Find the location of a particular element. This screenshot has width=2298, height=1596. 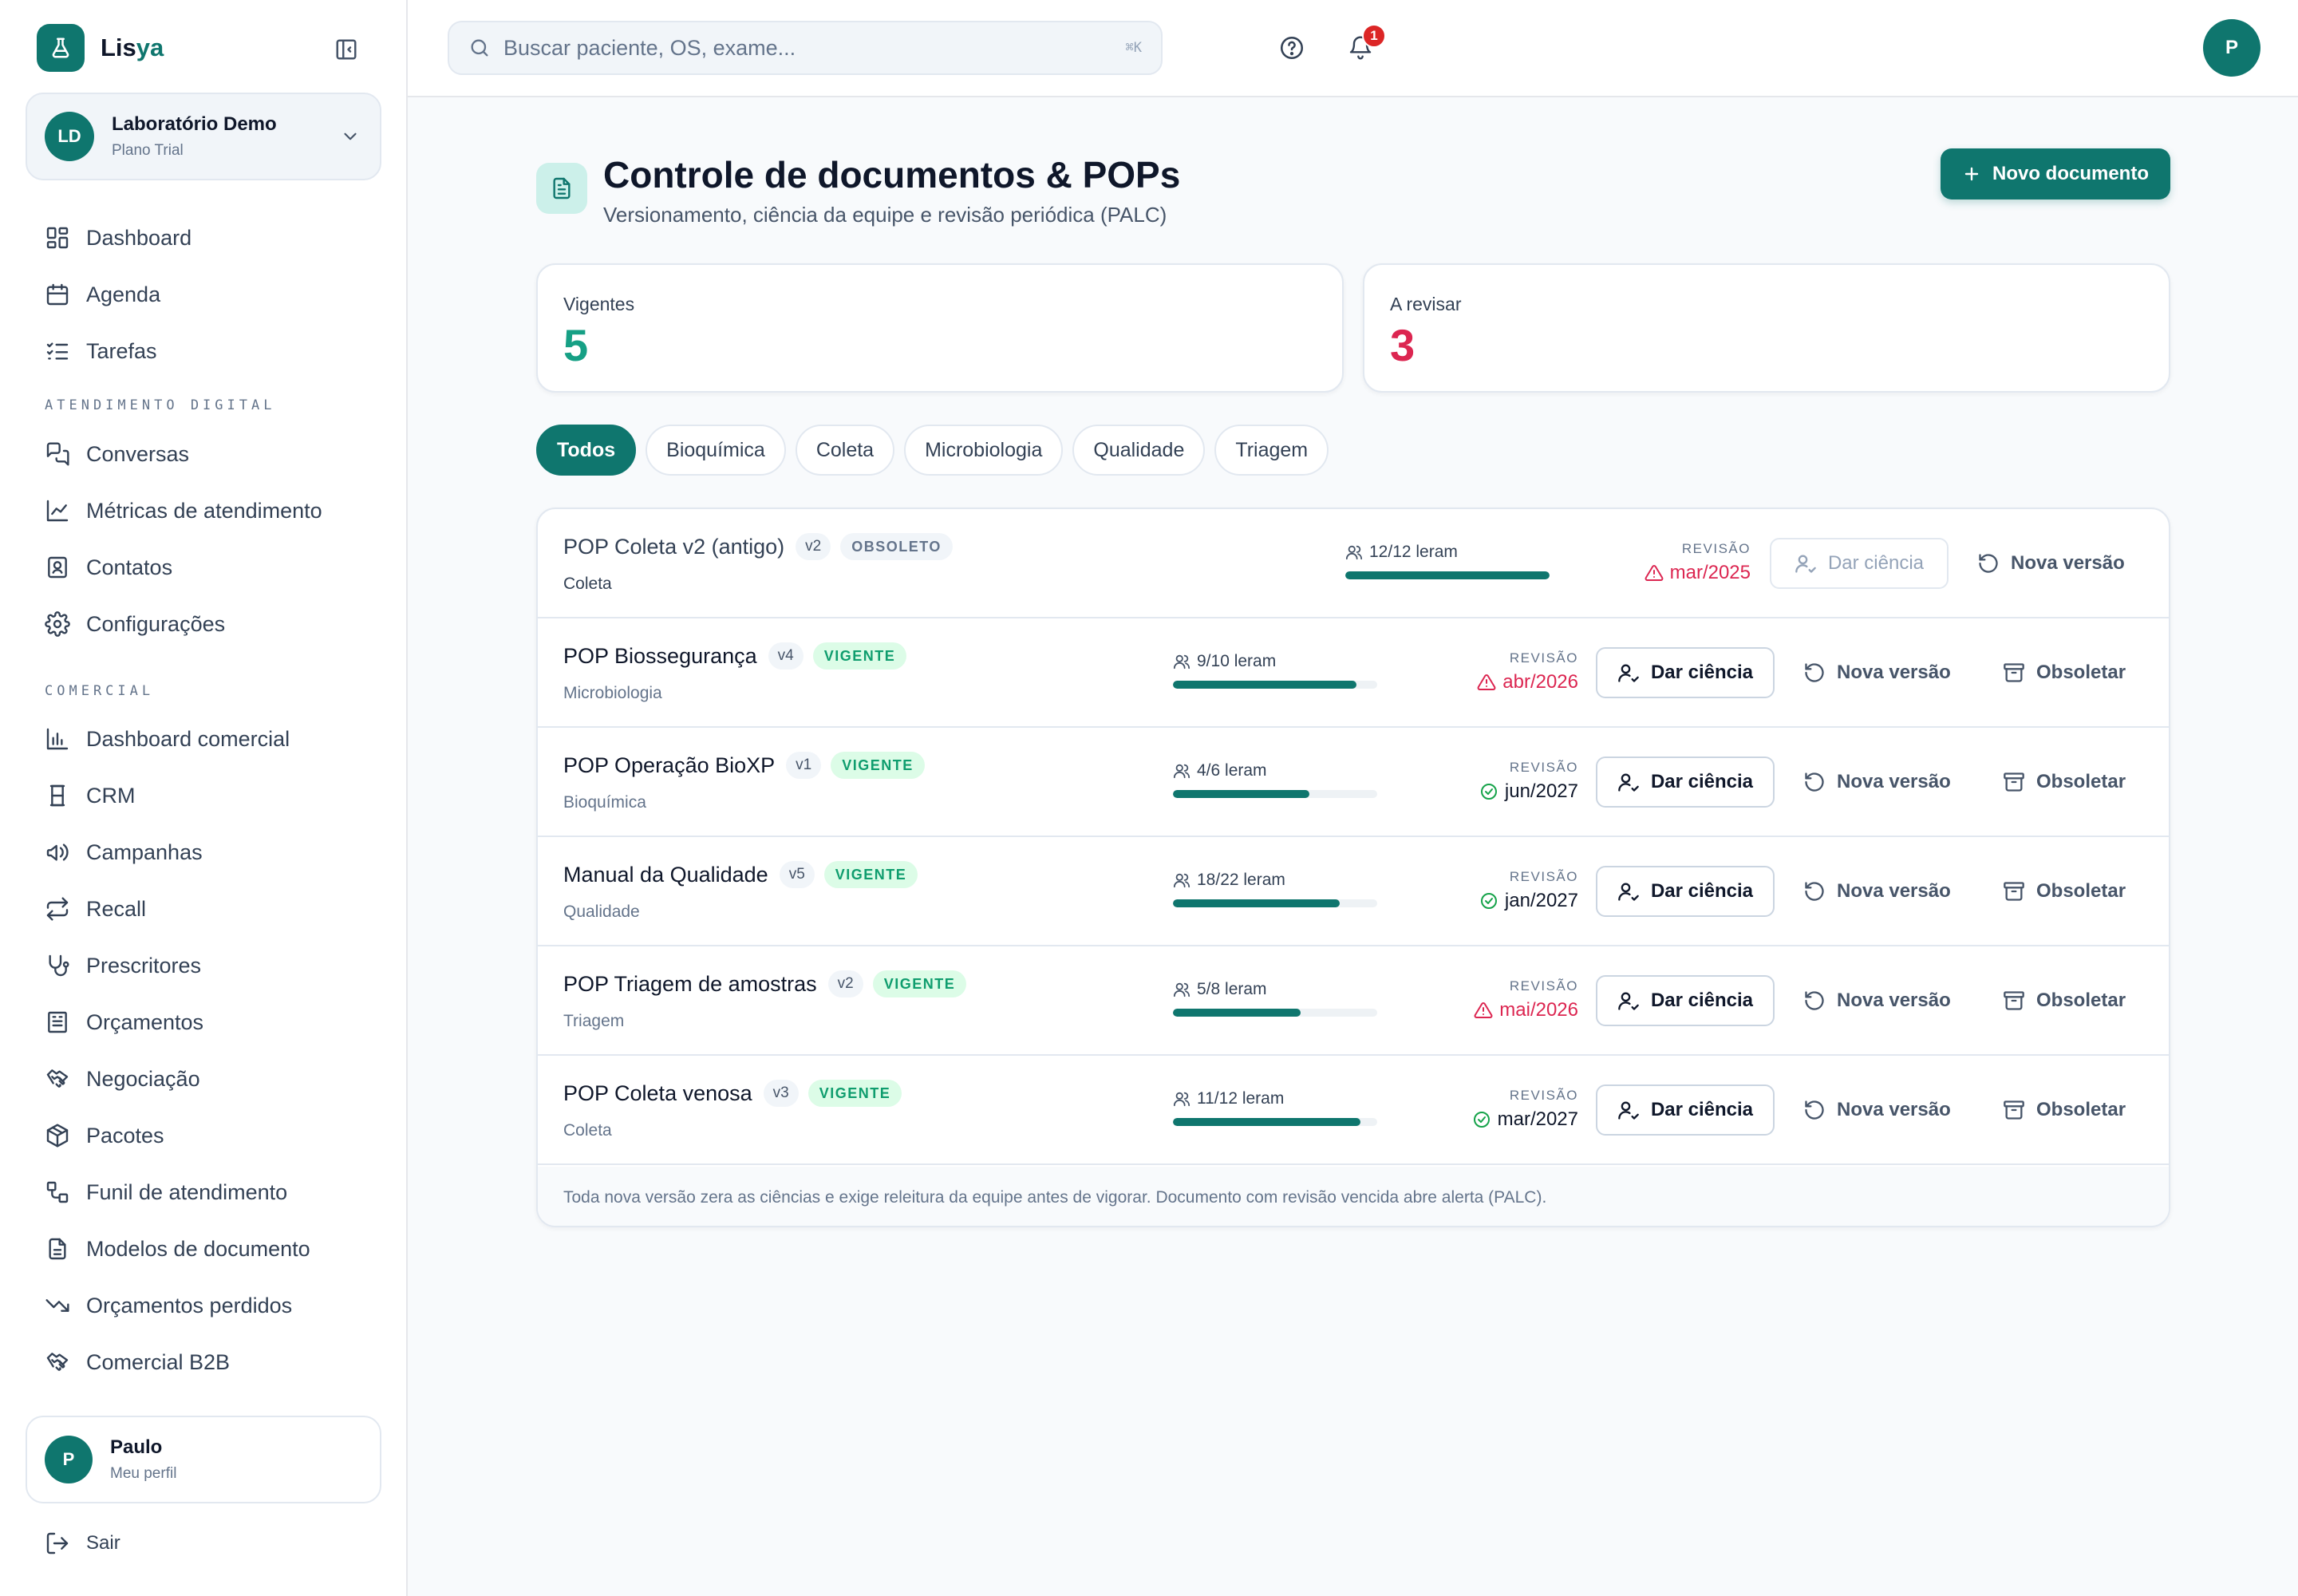

review-info: REVISÃO abr/2026 is located at coordinates (1507, 671).